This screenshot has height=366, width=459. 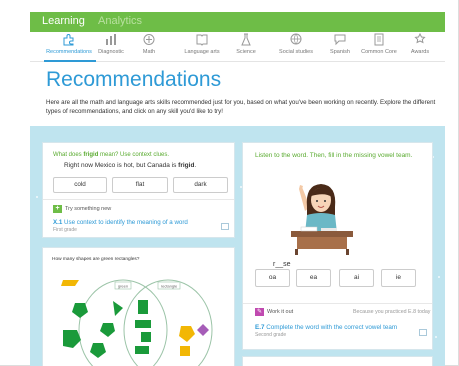 What do you see at coordinates (420, 52) in the screenshot?
I see `nav-label: Awards` at bounding box center [420, 52].